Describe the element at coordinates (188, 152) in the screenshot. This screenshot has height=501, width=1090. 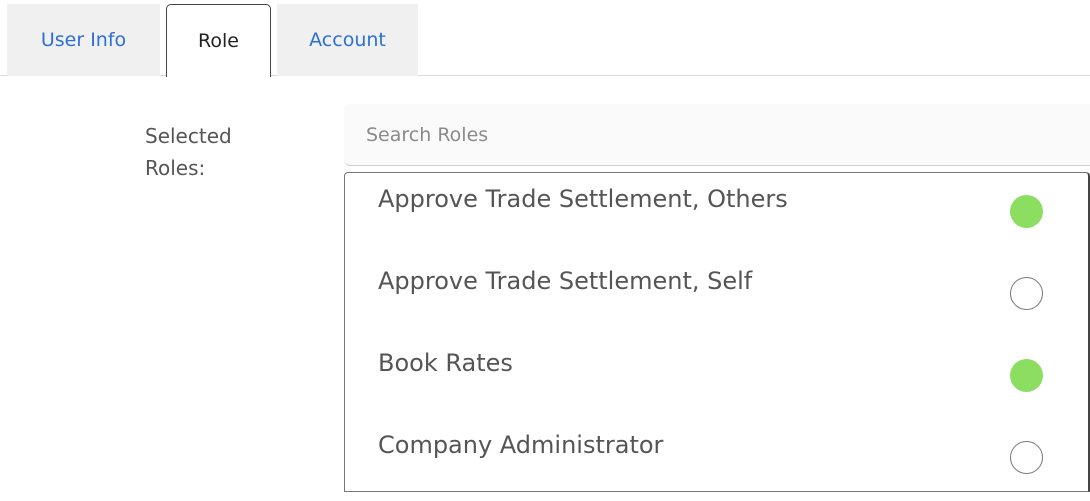
I see `selected-roles-label: Selected Roles:` at that location.